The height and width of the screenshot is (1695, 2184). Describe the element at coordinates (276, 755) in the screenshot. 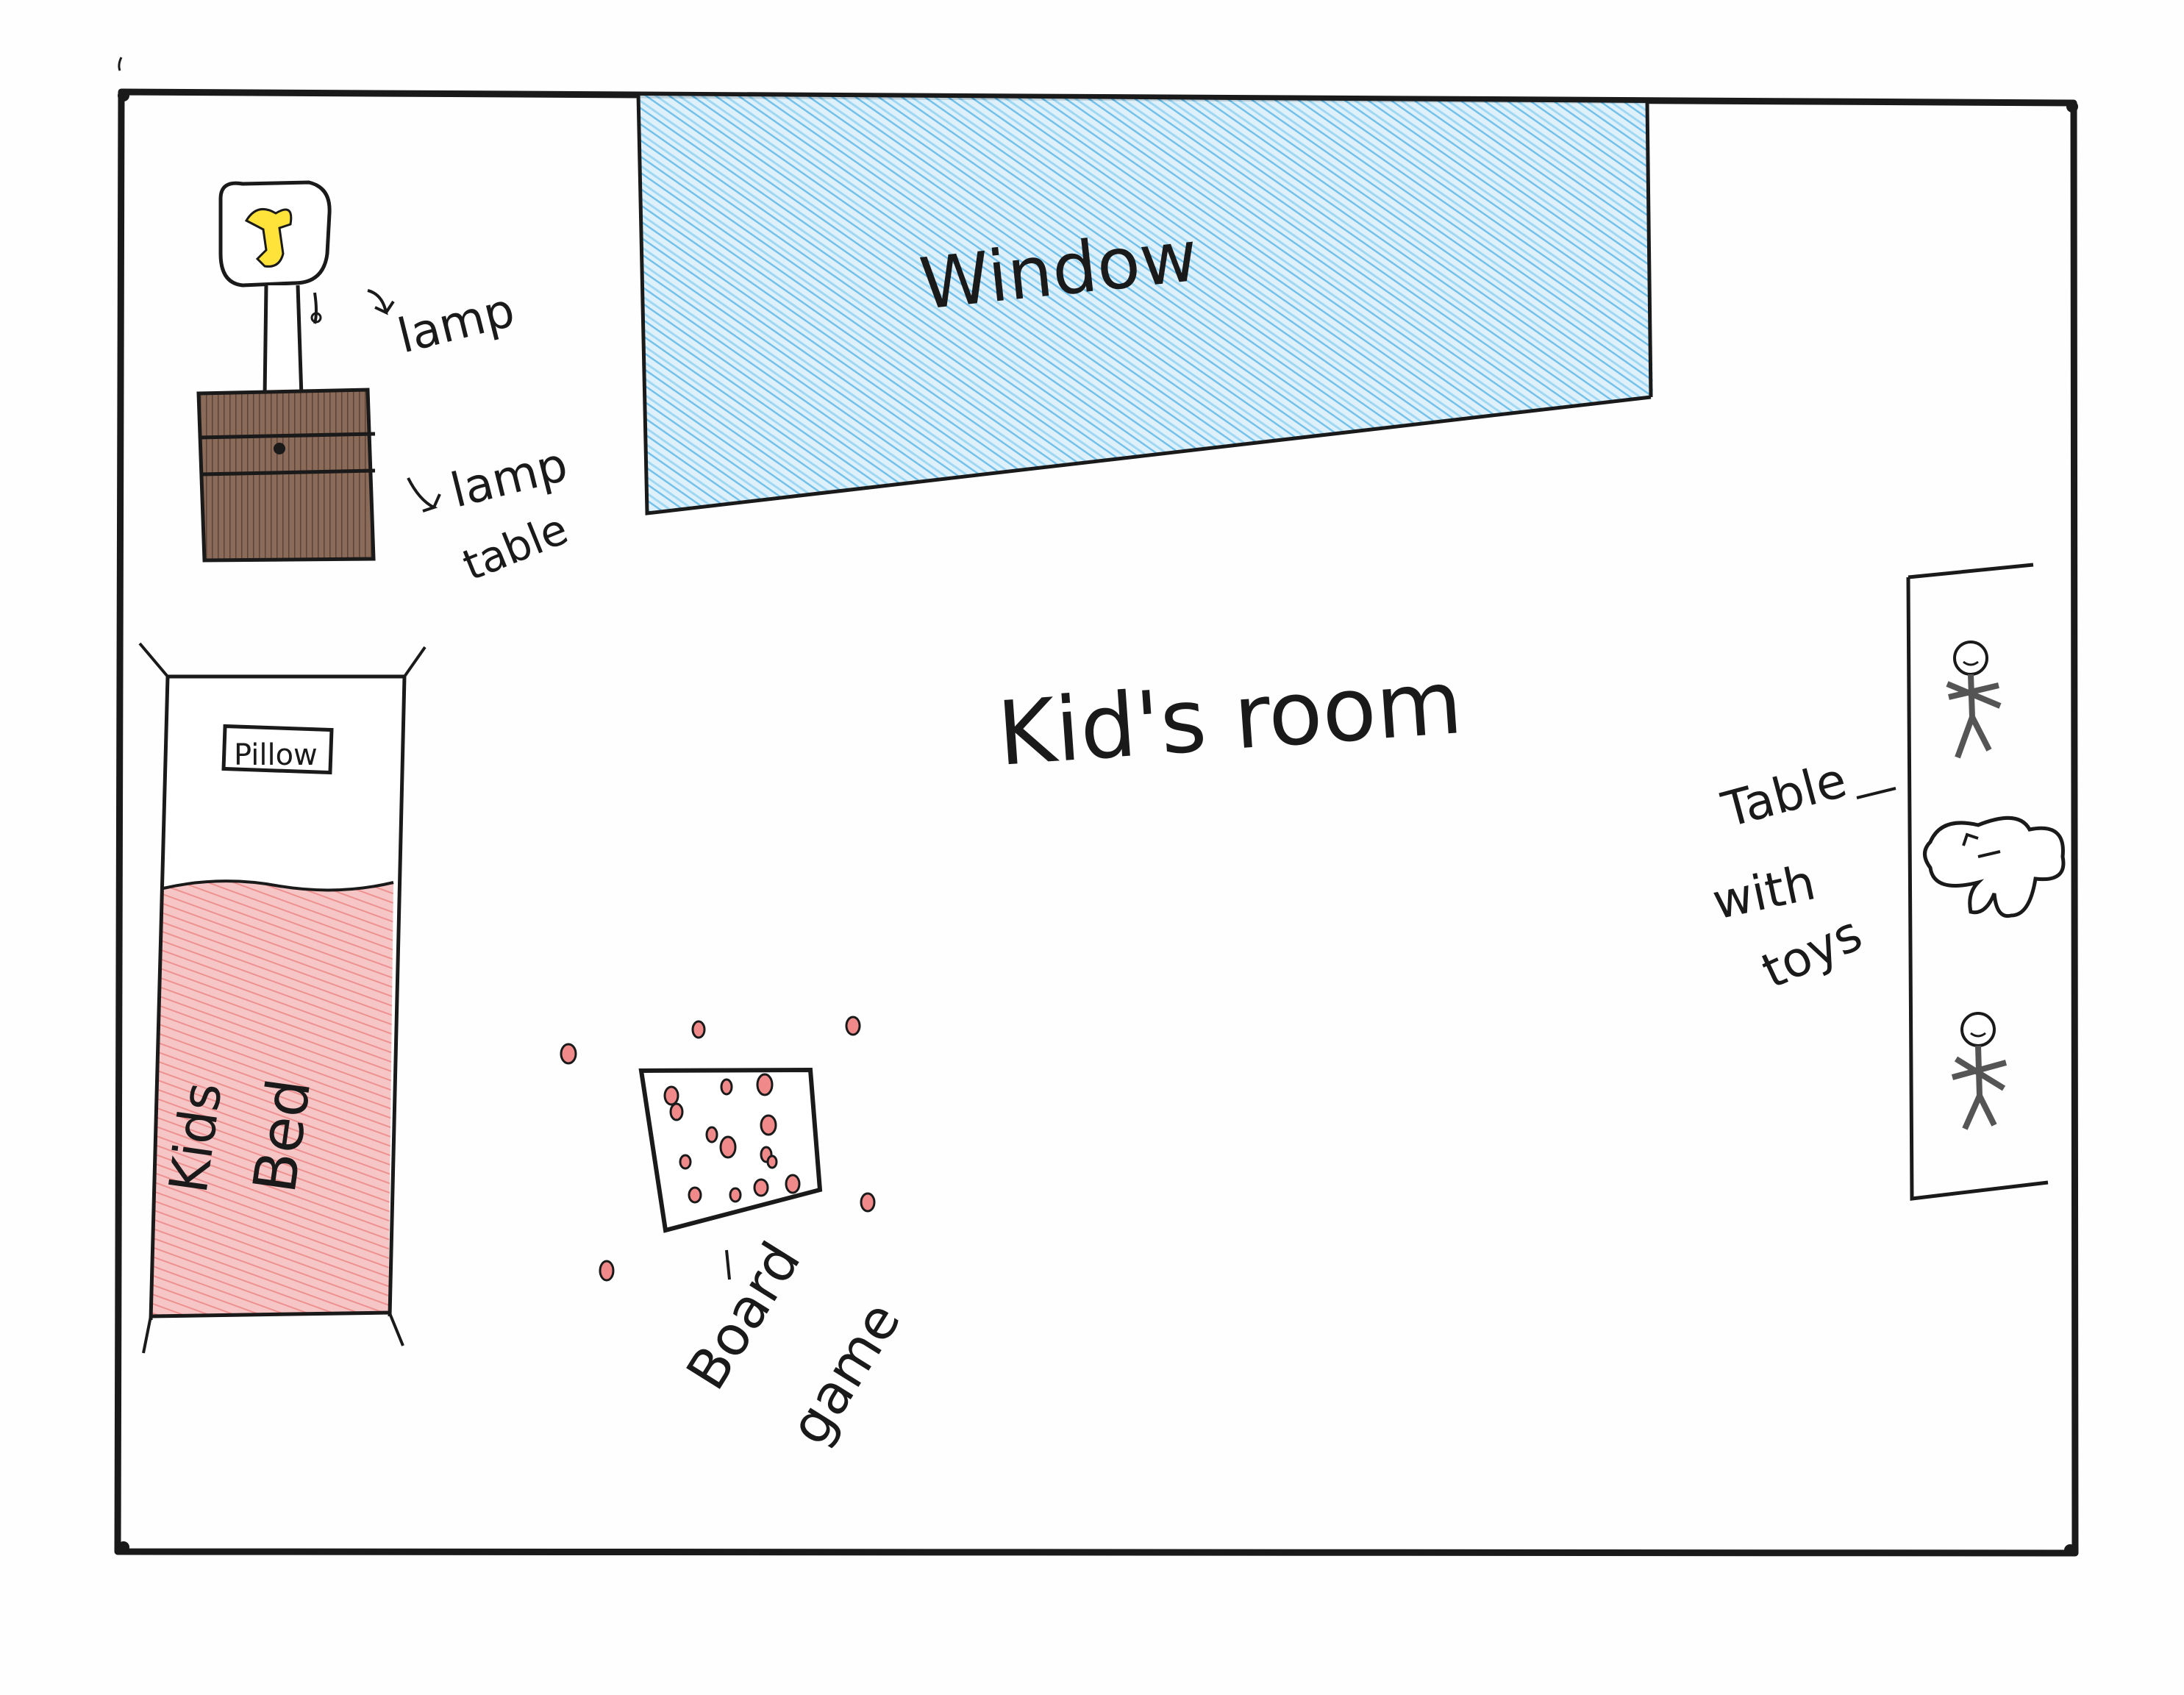

I see `pillow-label: Pillow` at that location.